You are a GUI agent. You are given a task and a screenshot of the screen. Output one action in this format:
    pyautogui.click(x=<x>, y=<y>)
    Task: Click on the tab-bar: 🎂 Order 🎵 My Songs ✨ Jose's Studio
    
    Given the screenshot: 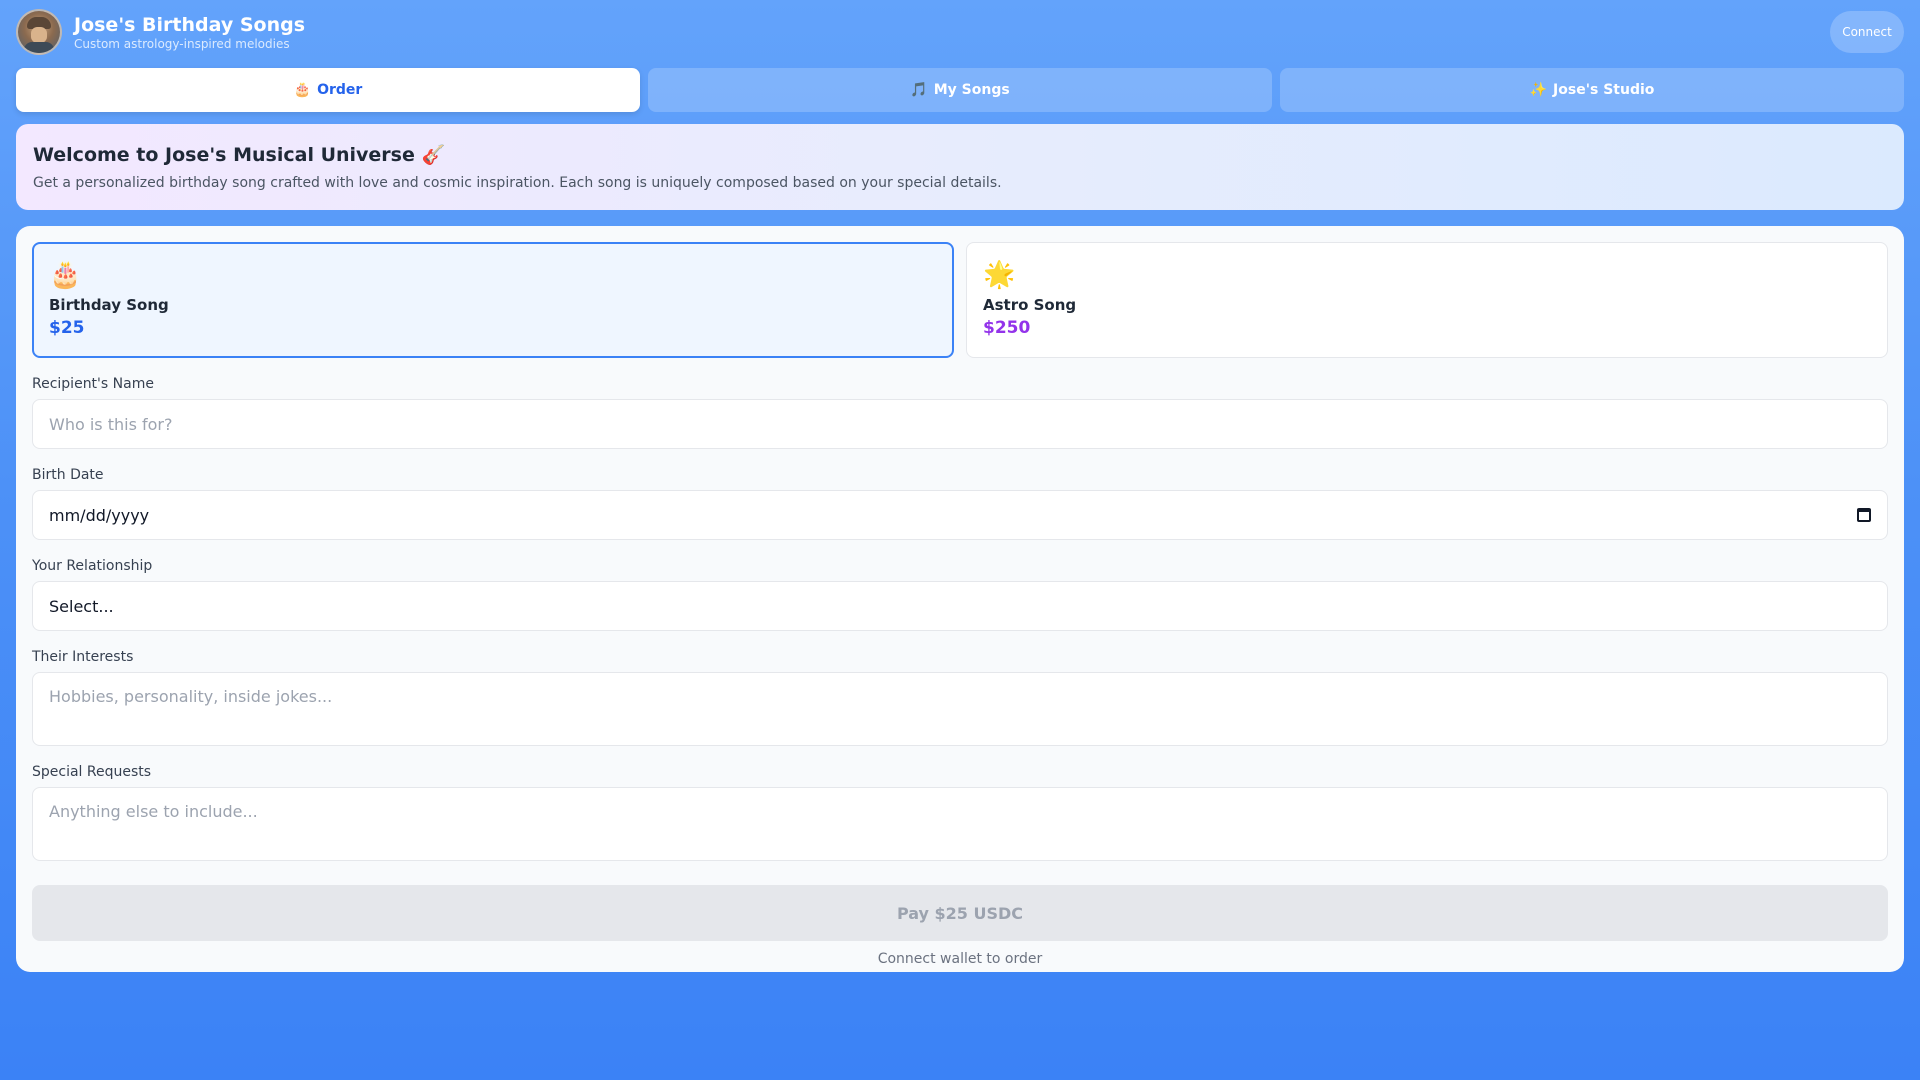 What is the action you would take?
    pyautogui.click(x=960, y=90)
    